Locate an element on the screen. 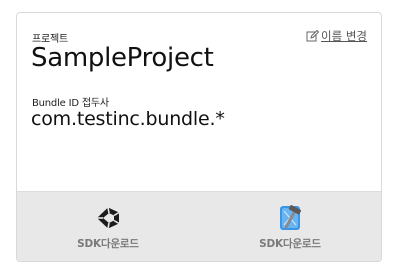  rename-button: 이름 변경 is located at coordinates (336, 36).